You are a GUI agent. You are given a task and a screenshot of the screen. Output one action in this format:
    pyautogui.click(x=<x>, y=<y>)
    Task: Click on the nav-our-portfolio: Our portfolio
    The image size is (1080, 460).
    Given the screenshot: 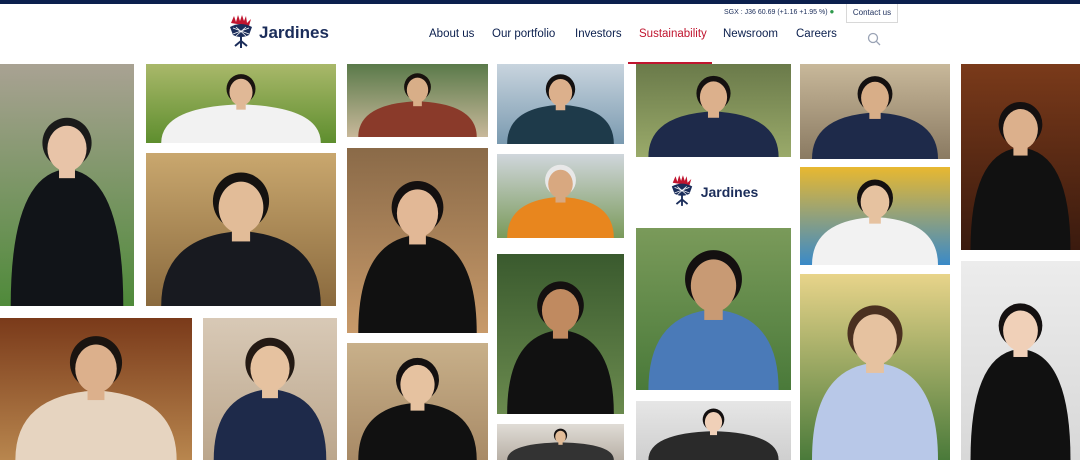 What is the action you would take?
    pyautogui.click(x=523, y=34)
    